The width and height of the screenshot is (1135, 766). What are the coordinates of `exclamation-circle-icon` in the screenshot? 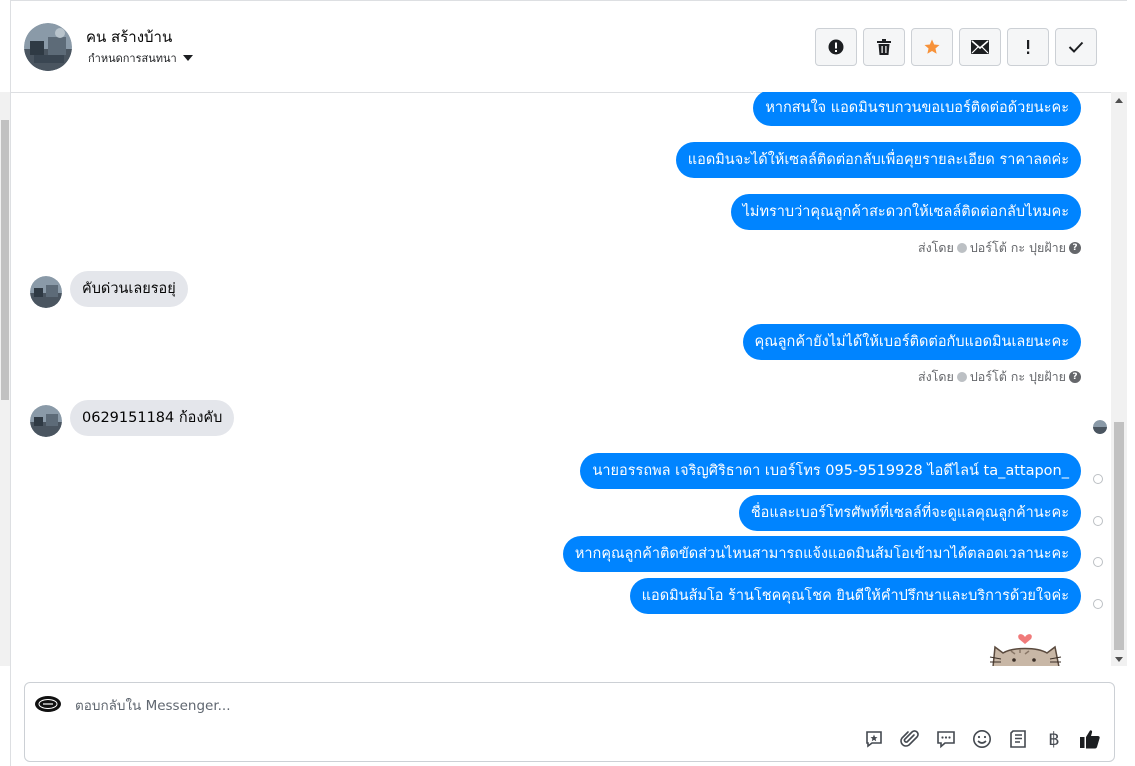 It's located at (836, 47).